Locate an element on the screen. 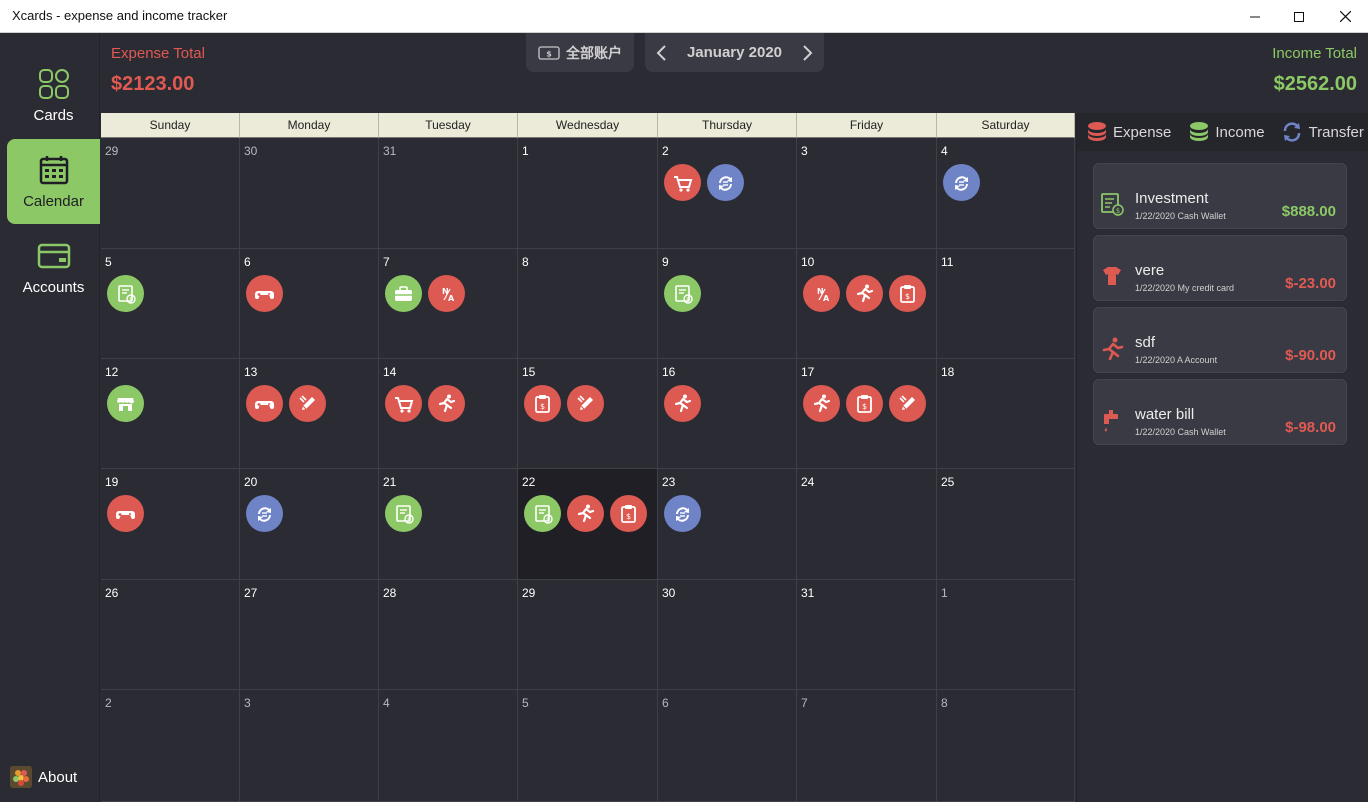  calendar-day-cell: 20 is located at coordinates (309, 524).